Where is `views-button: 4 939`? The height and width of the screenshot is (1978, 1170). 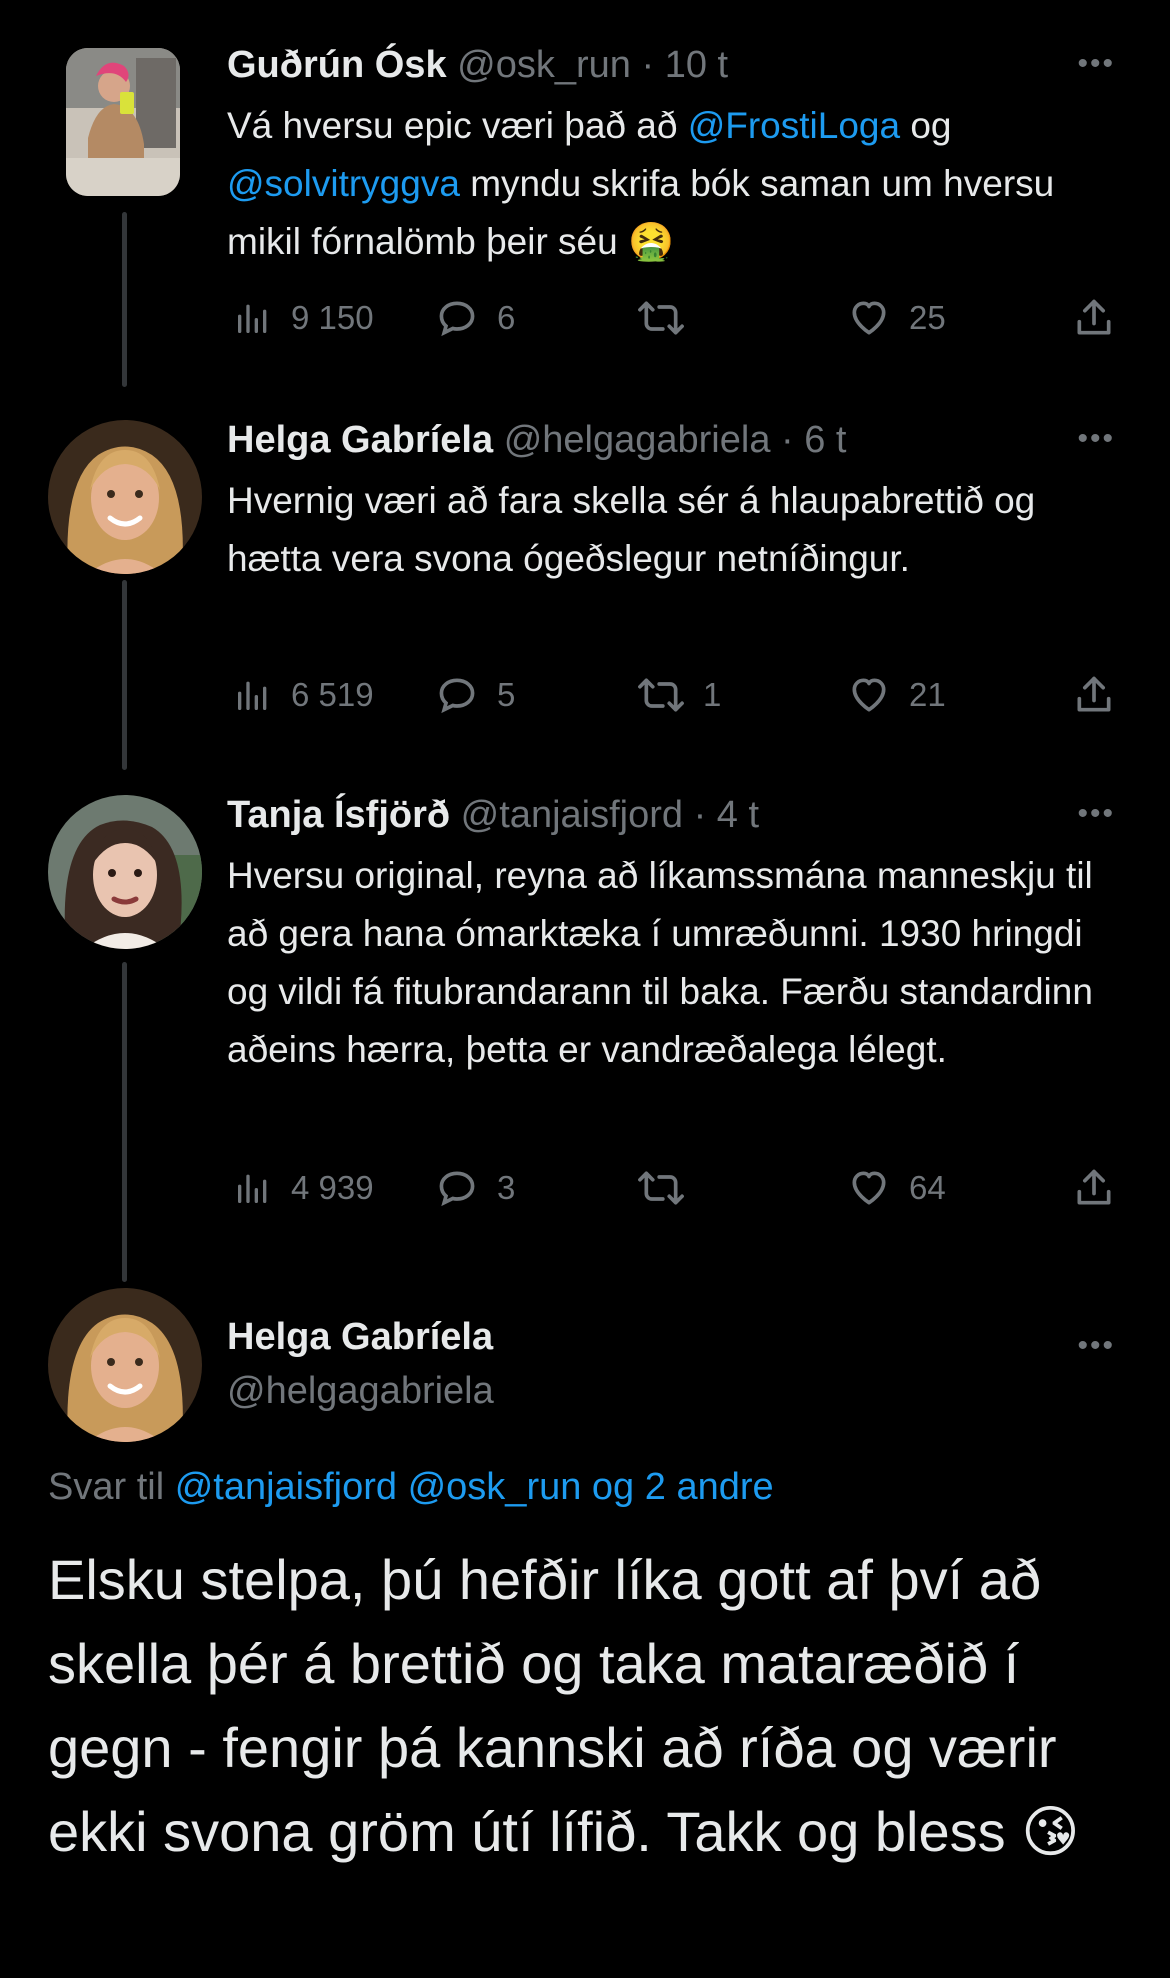
views-button: 4 939 is located at coordinates (303, 1188).